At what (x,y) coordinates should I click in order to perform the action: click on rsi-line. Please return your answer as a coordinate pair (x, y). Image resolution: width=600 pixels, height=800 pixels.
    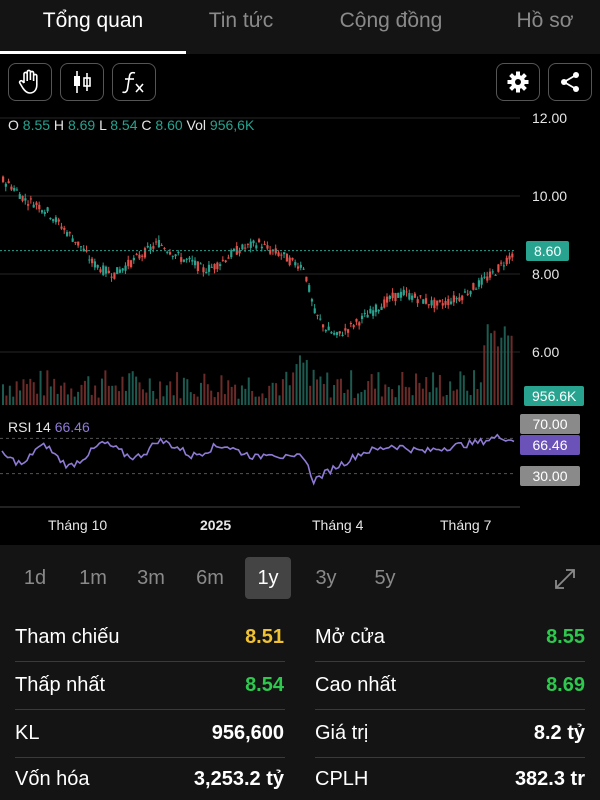
    Looking at the image, I should click on (258, 459).